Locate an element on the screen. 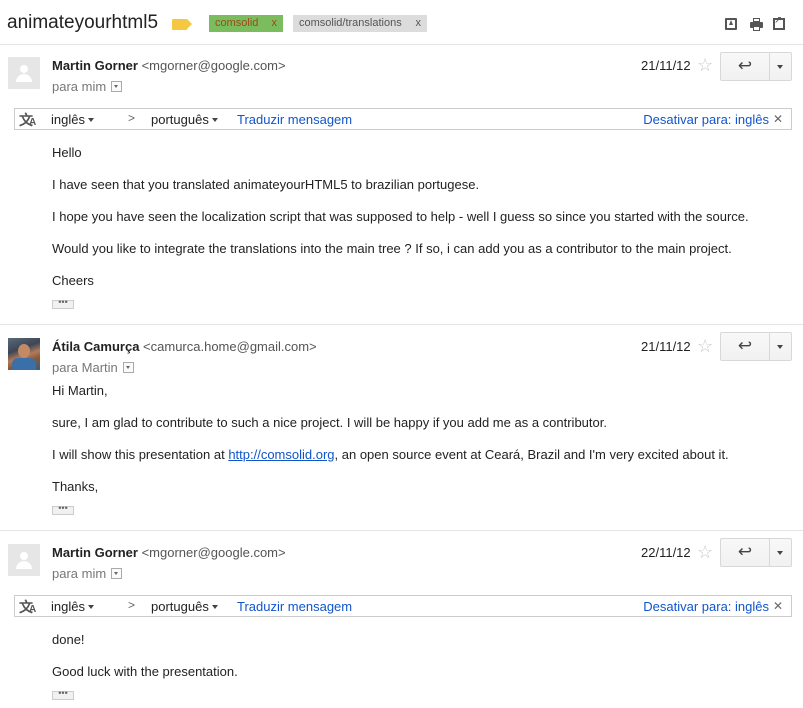 The image size is (803, 708). message-sender: Átila Camurça <camurca.home@gmail.com> is located at coordinates (184, 346).